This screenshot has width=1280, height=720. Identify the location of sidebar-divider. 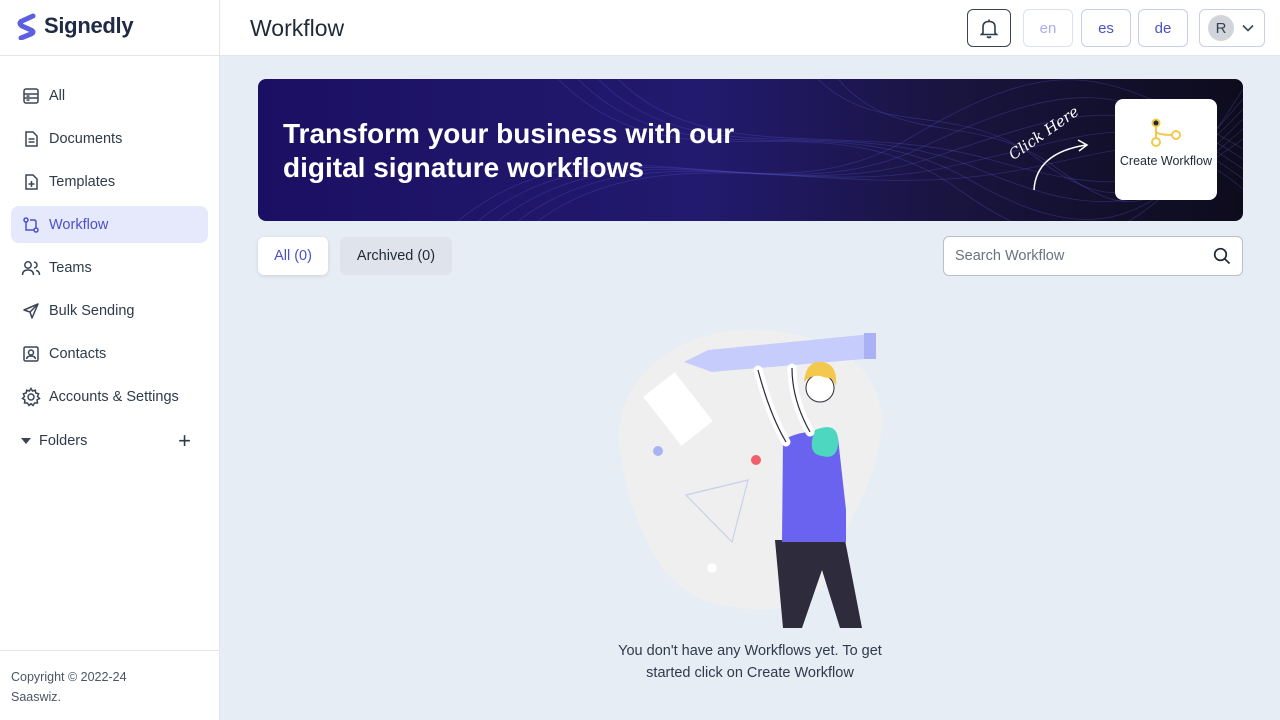
(110, 55).